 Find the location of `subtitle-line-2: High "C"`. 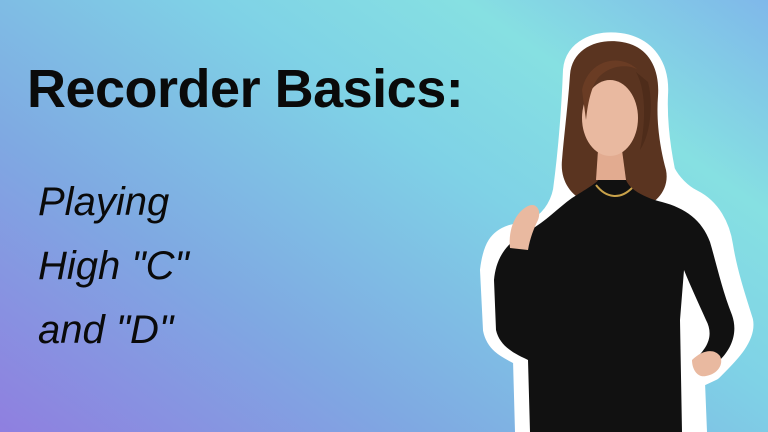

subtitle-line-2: High "C" is located at coordinates (113, 266).